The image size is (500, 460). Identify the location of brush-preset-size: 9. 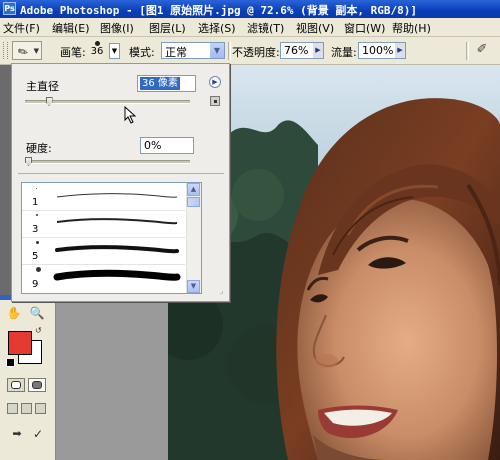
(35, 284).